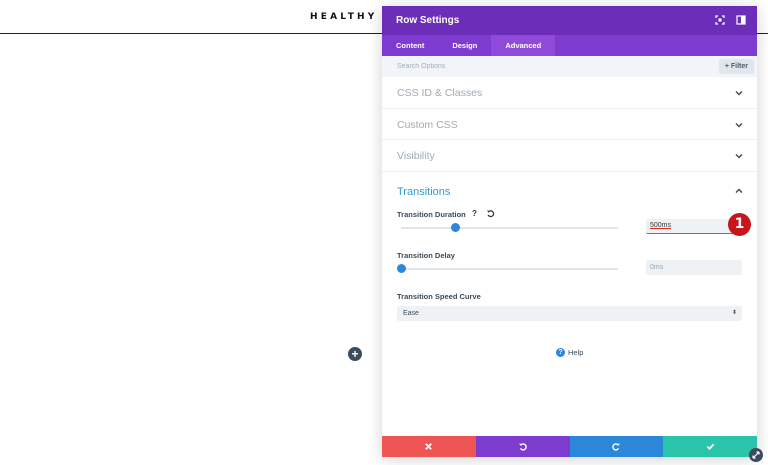  Describe the element at coordinates (569, 93) in the screenshot. I see `section-css-id-classes: CSS ID & Classes` at that location.